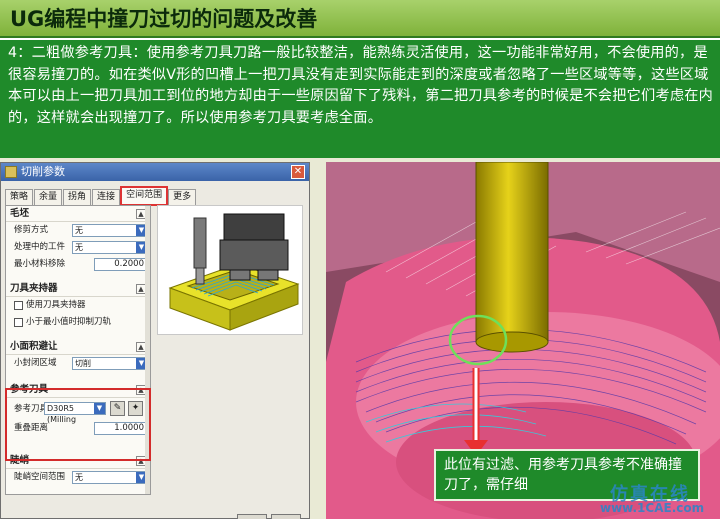 This screenshot has width=720, height=519. What do you see at coordinates (110, 247) in the screenshot?
I see `ipw-select: 无 ▼` at bounding box center [110, 247].